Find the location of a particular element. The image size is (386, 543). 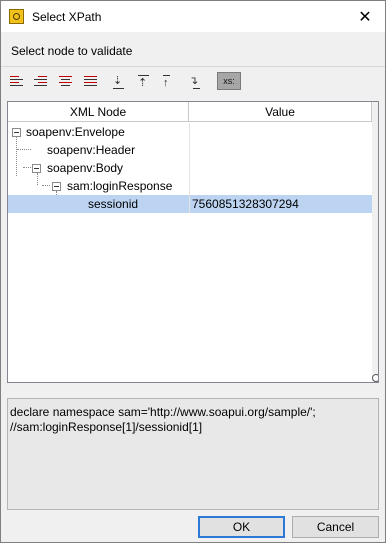

tree-row: soapenv:Body is located at coordinates (190, 168).